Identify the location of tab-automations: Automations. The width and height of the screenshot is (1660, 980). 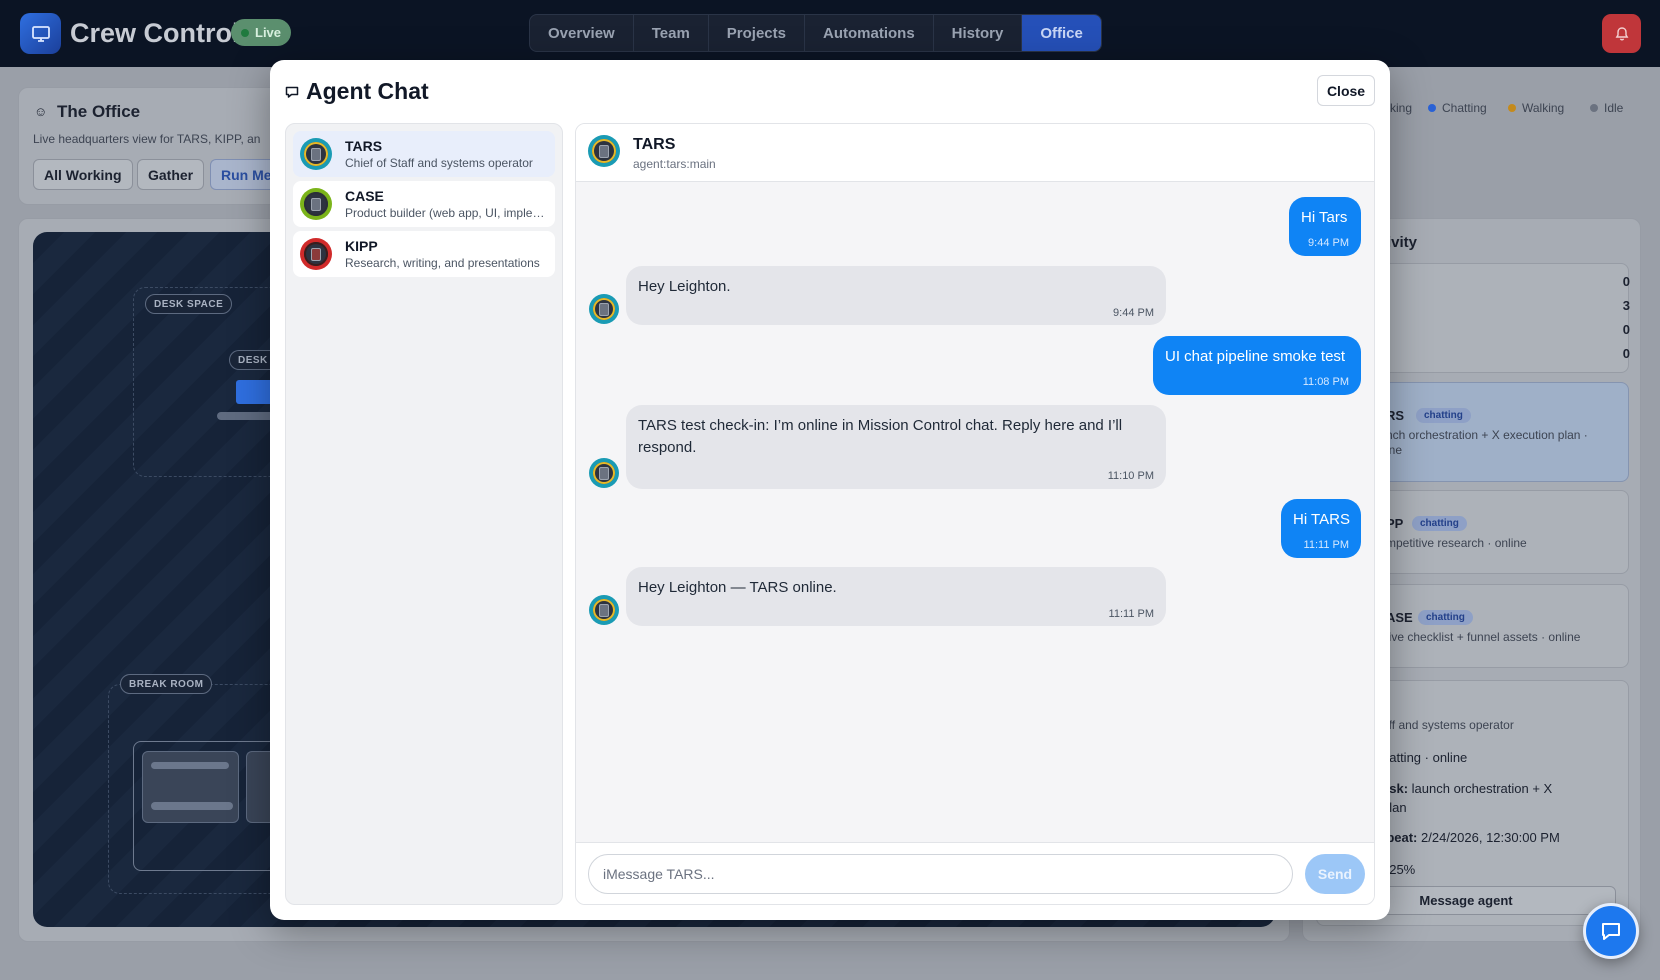
(869, 33).